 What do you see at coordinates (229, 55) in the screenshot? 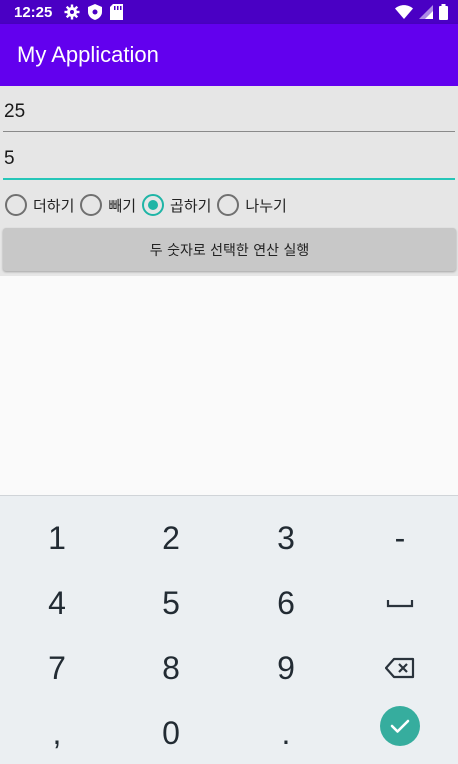
I see `app-bar: My Application` at bounding box center [229, 55].